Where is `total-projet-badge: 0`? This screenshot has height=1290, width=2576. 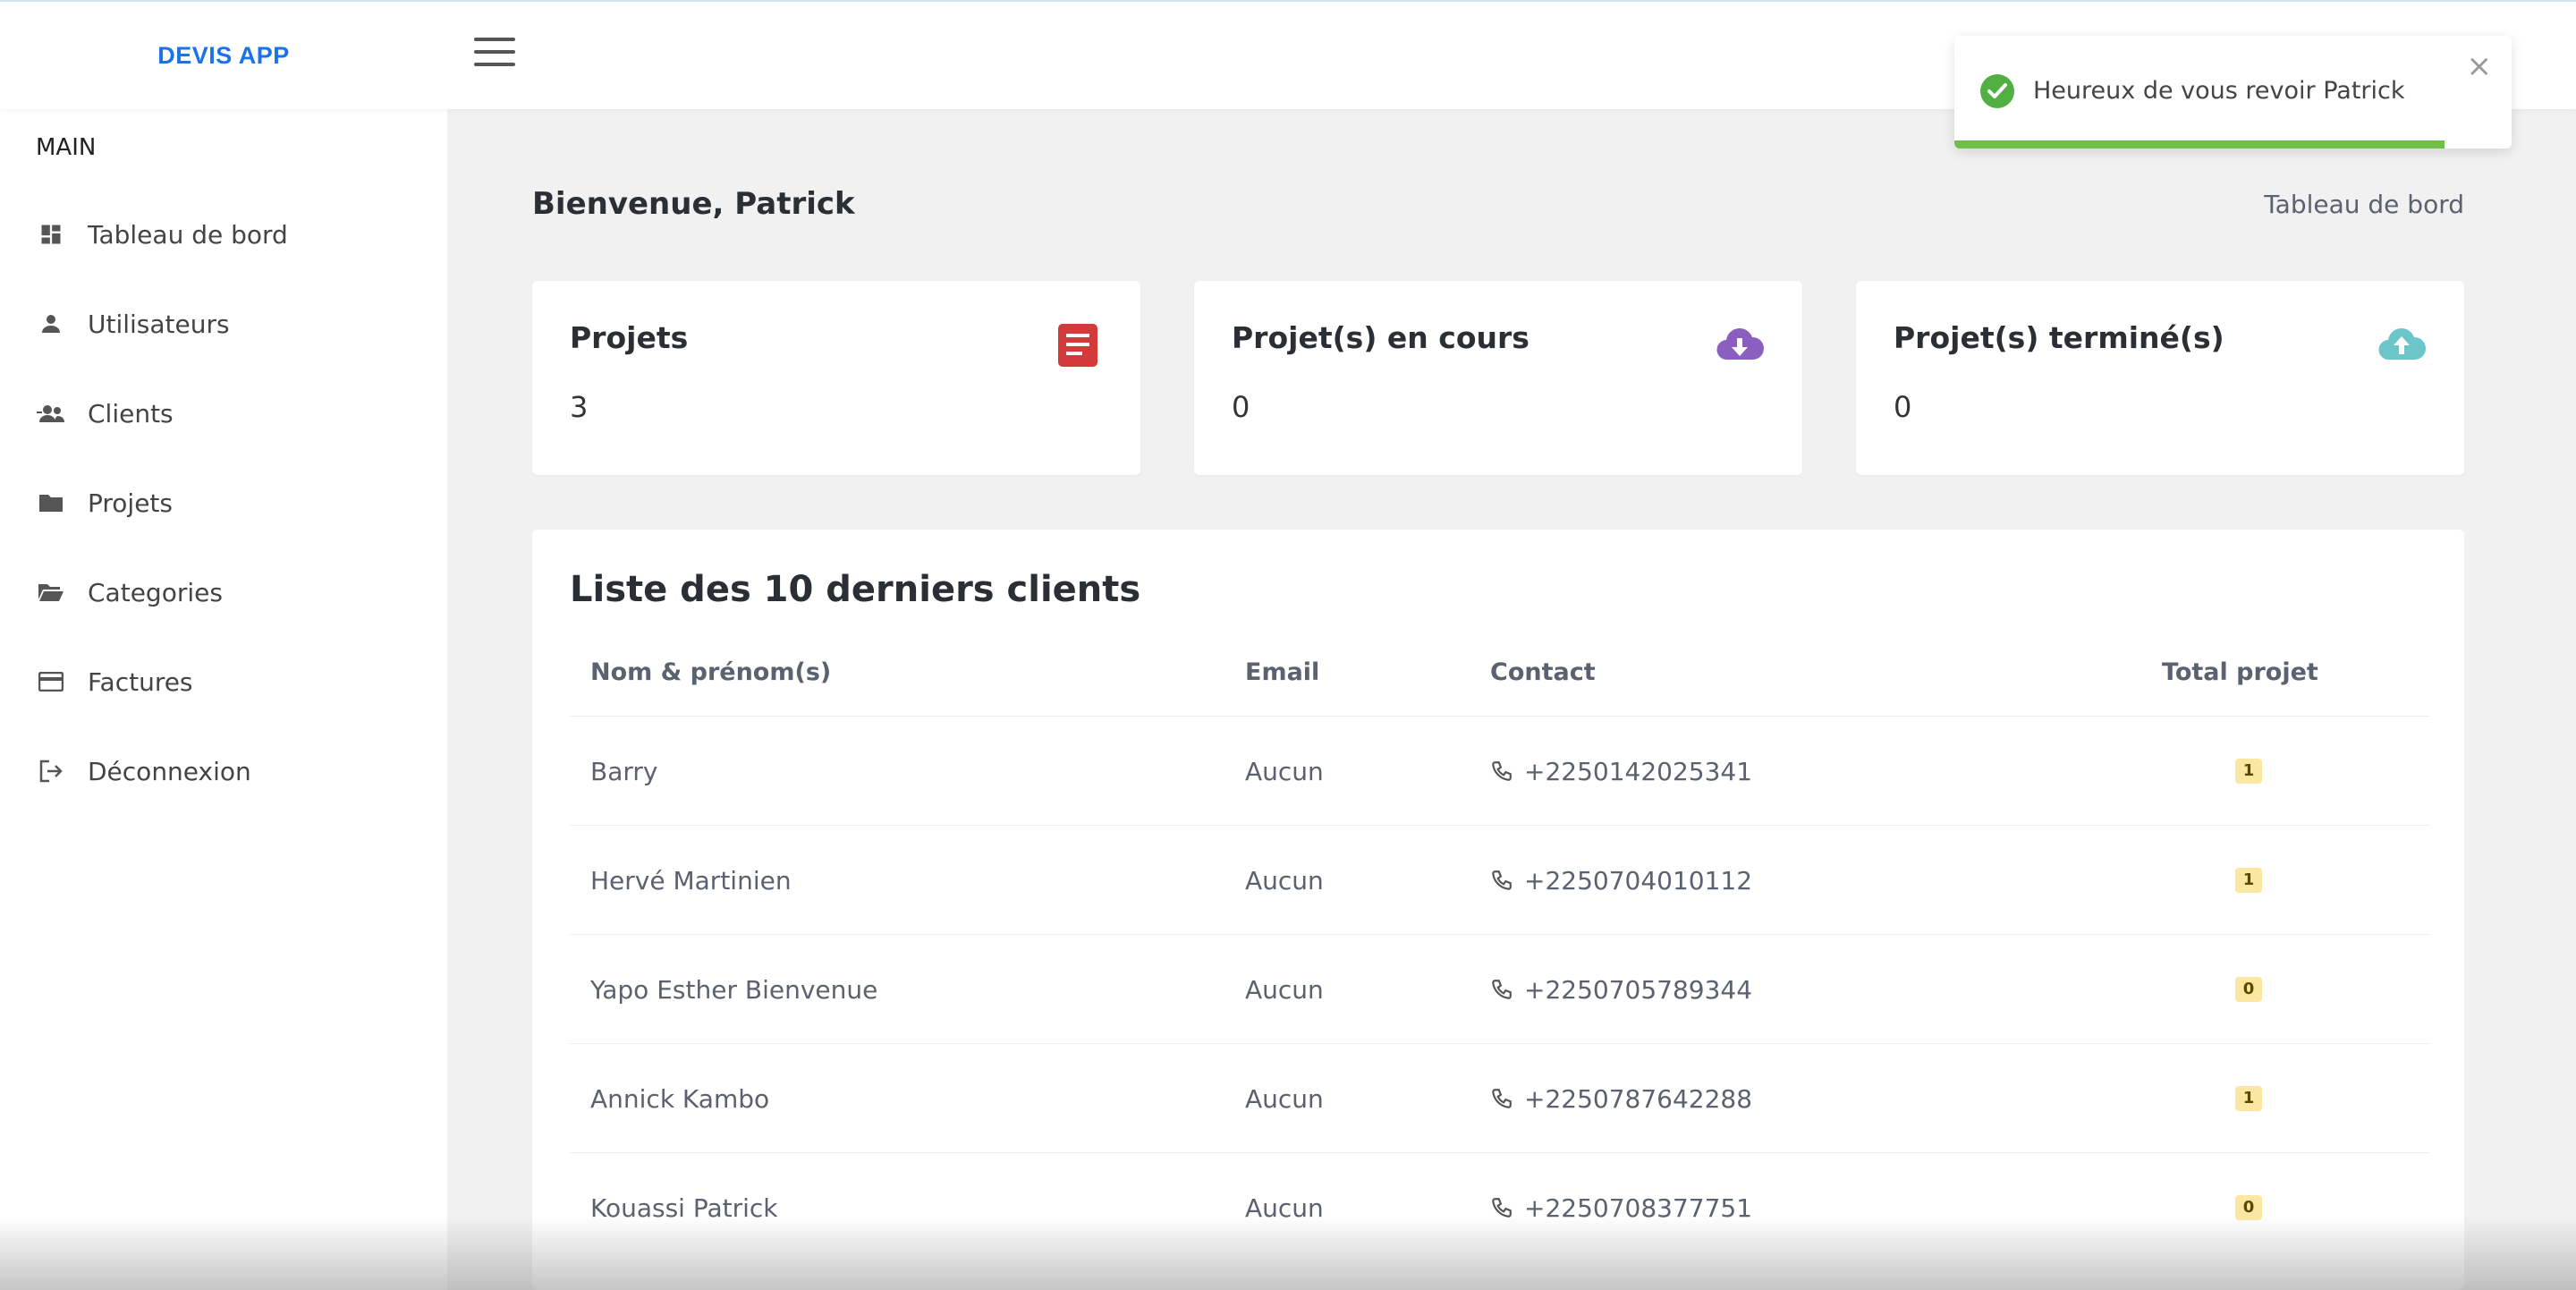
total-projet-badge: 0 is located at coordinates (2248, 989).